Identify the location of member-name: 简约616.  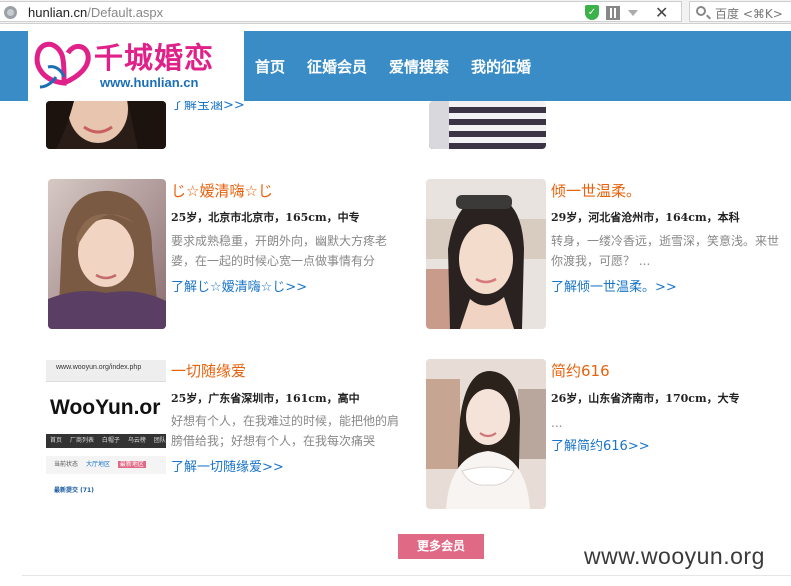
(580, 370).